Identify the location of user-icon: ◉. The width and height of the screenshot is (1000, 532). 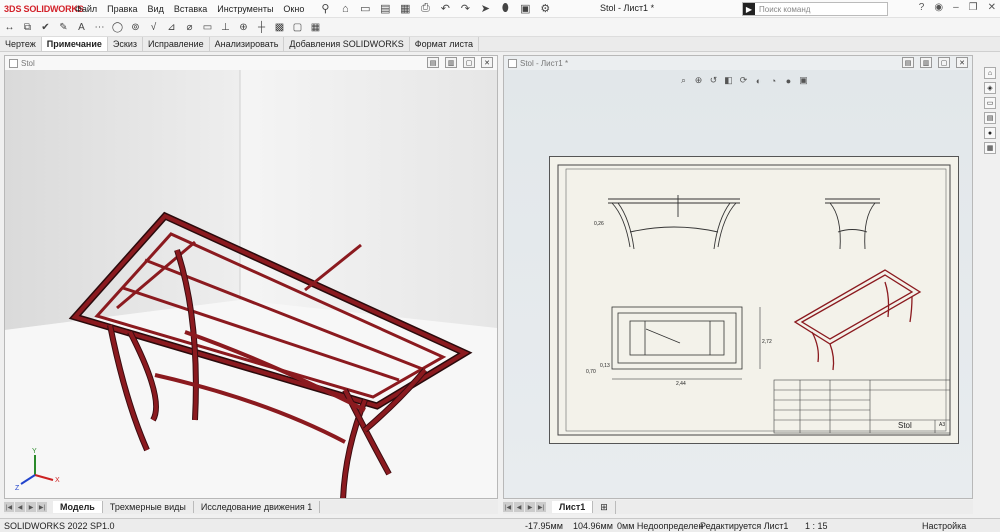
(938, 7).